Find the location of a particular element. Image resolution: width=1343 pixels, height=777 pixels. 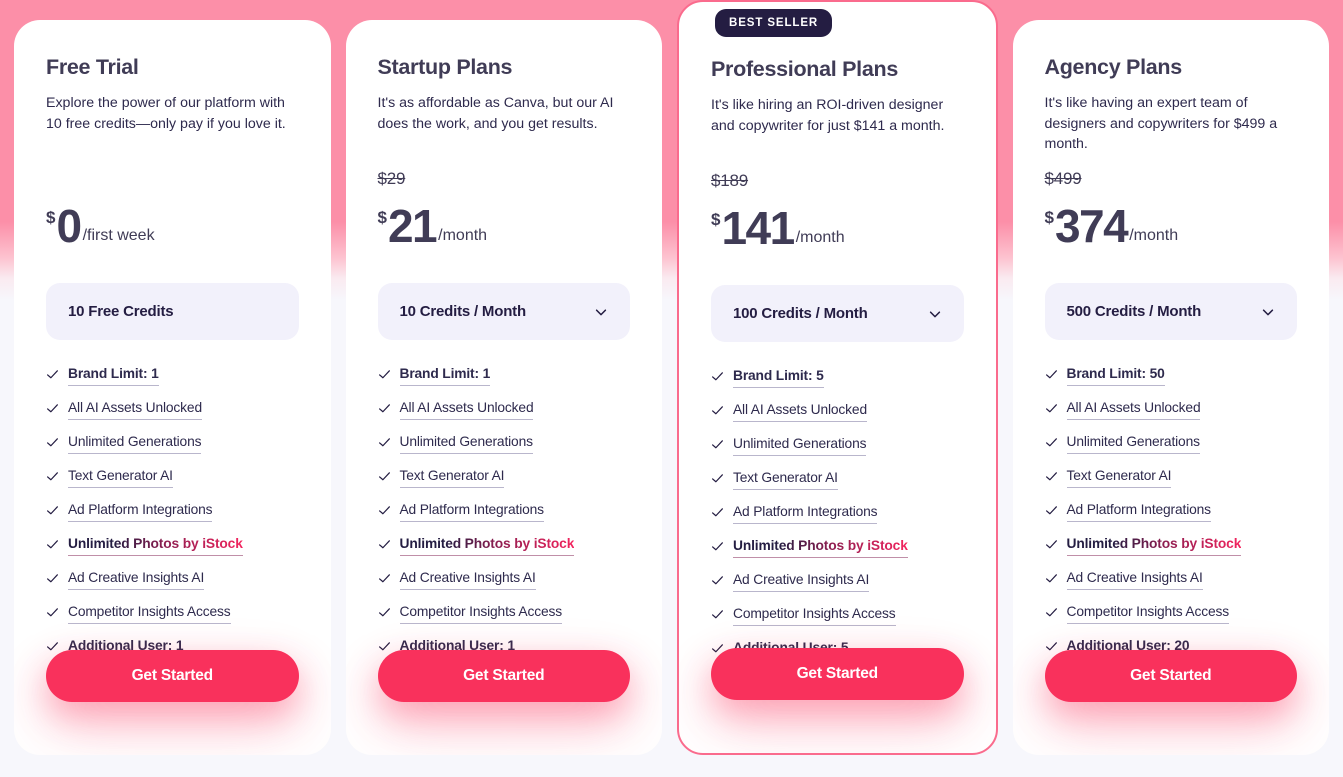

credits-dropdown: 500 Credits / Month is located at coordinates (1170, 311).